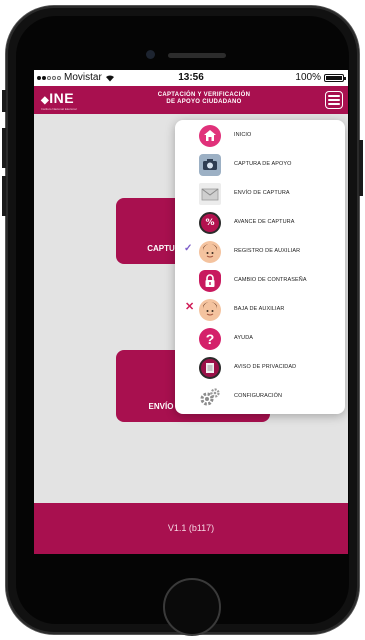 The width and height of the screenshot is (365, 640). What do you see at coordinates (150, 54) in the screenshot?
I see `front-camera` at bounding box center [150, 54].